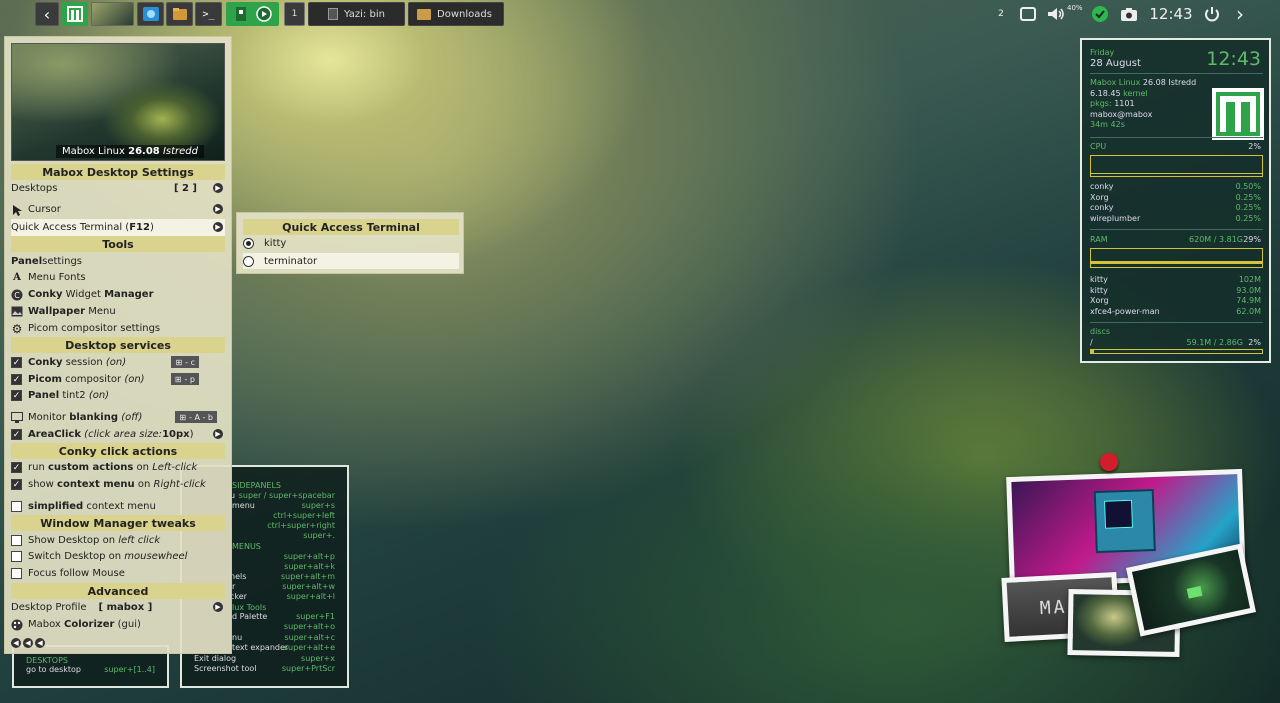 The height and width of the screenshot is (703, 1280). I want to click on option-terminator: terminator, so click(351, 261).